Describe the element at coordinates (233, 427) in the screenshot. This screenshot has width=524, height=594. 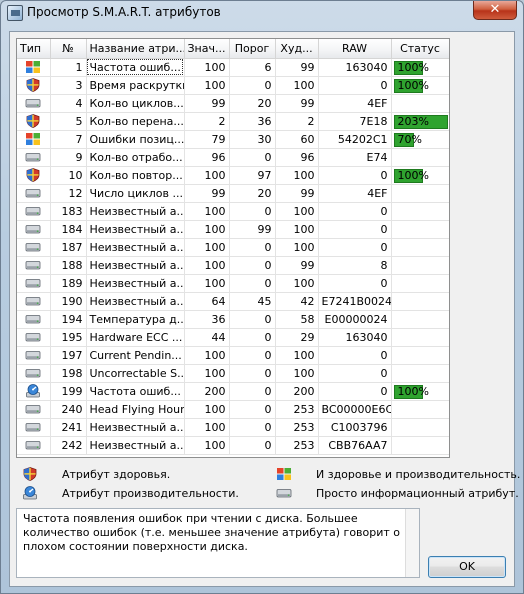
I see `table-row: 241 Неизвестный а... 100 0 253 C1003796` at that location.